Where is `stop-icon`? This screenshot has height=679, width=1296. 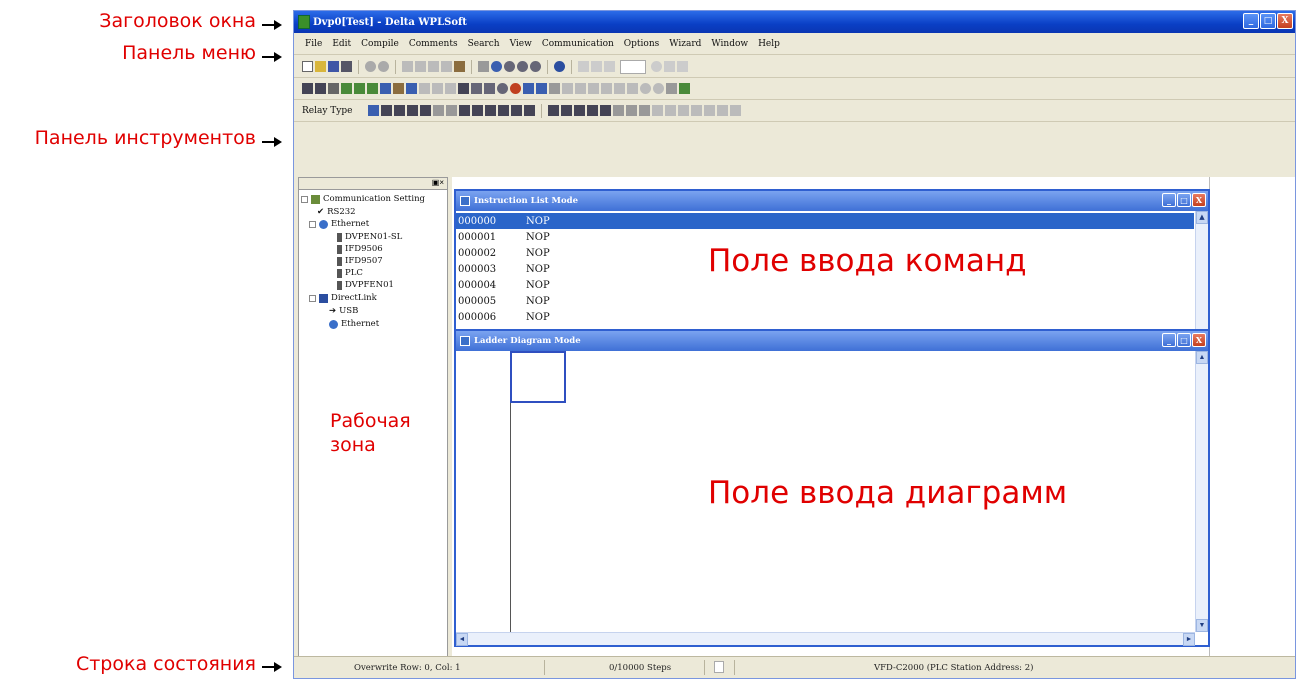
stop-icon is located at coordinates (656, 66).